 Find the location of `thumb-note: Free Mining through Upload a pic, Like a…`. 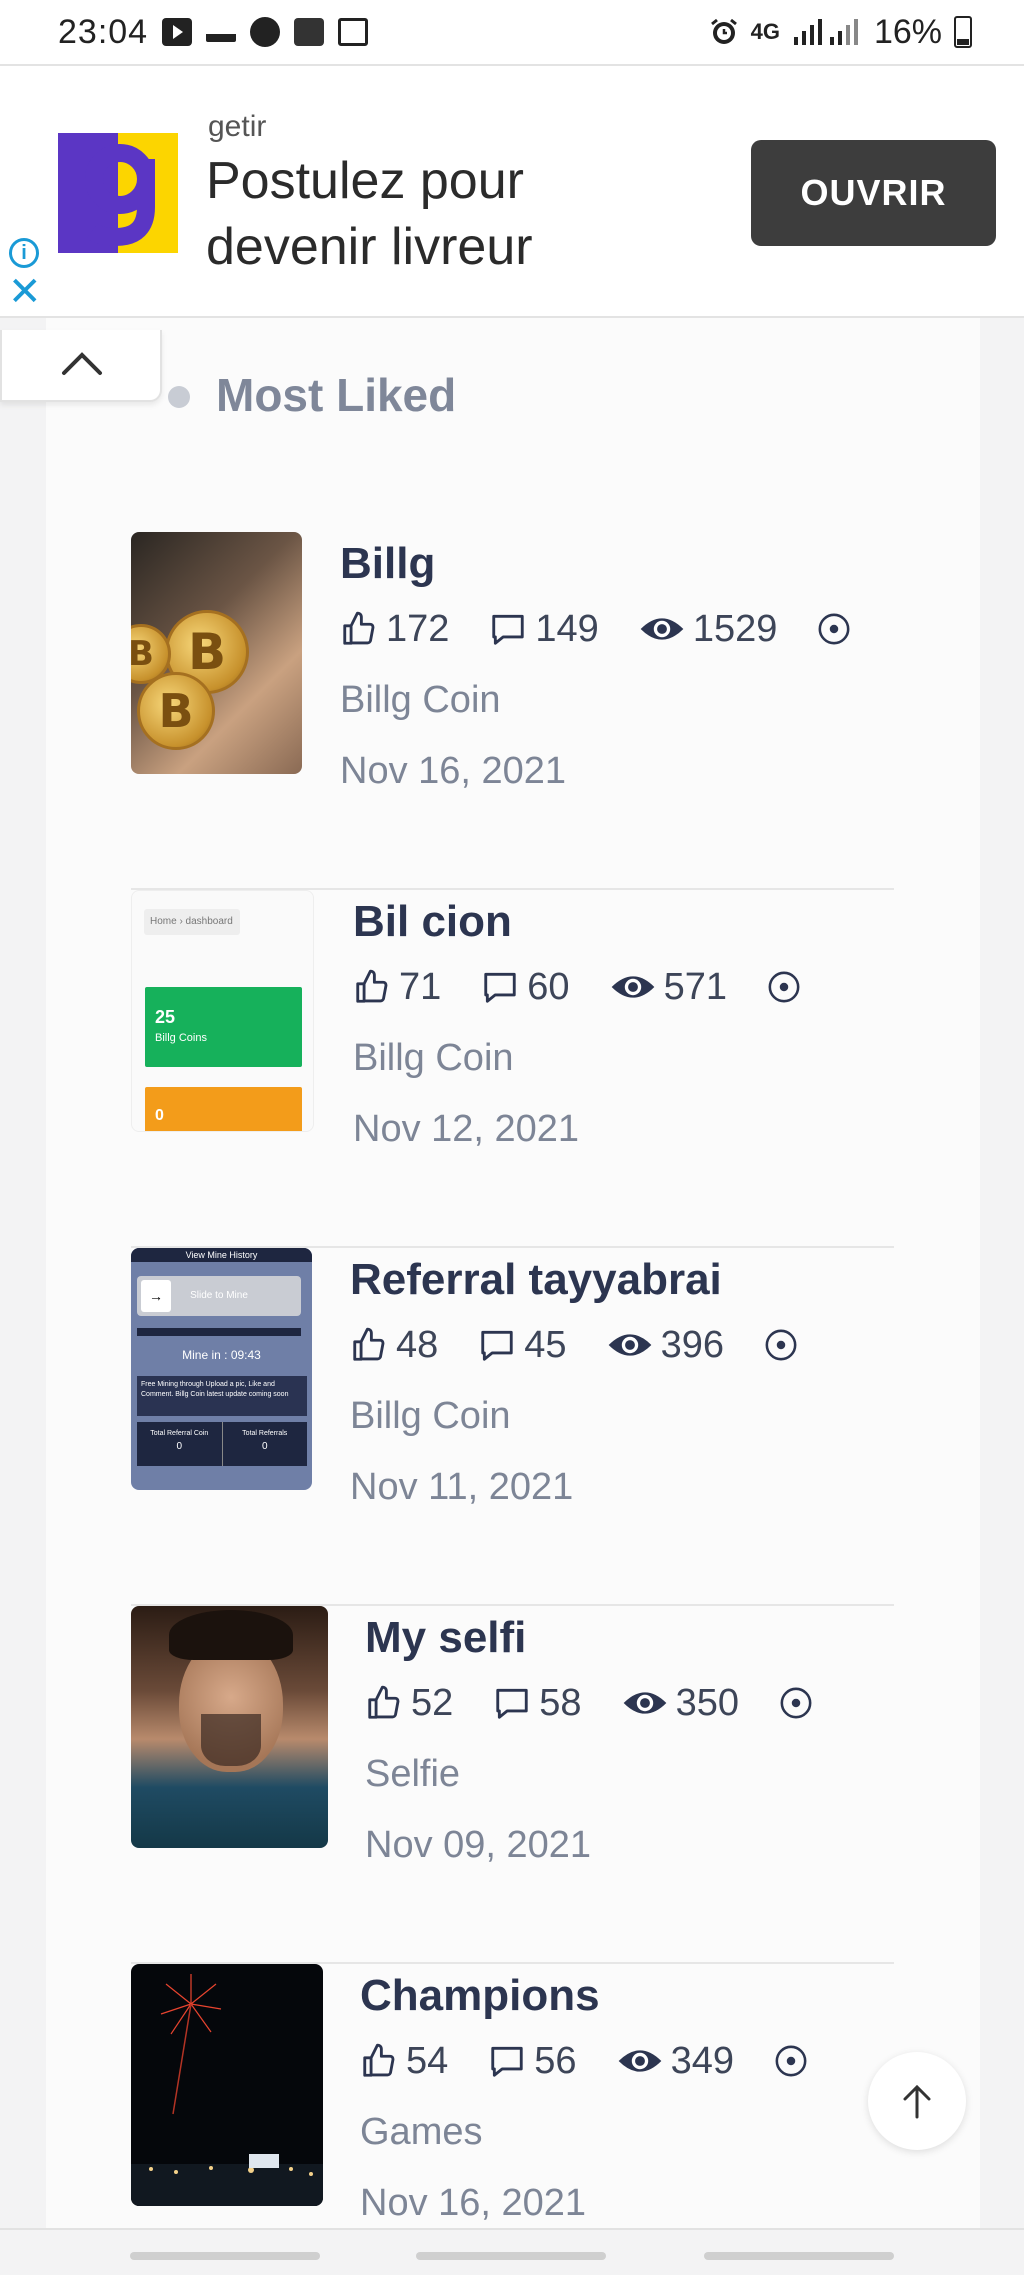

thumb-note: Free Mining through Upload a pic, Like a… is located at coordinates (222, 1396).